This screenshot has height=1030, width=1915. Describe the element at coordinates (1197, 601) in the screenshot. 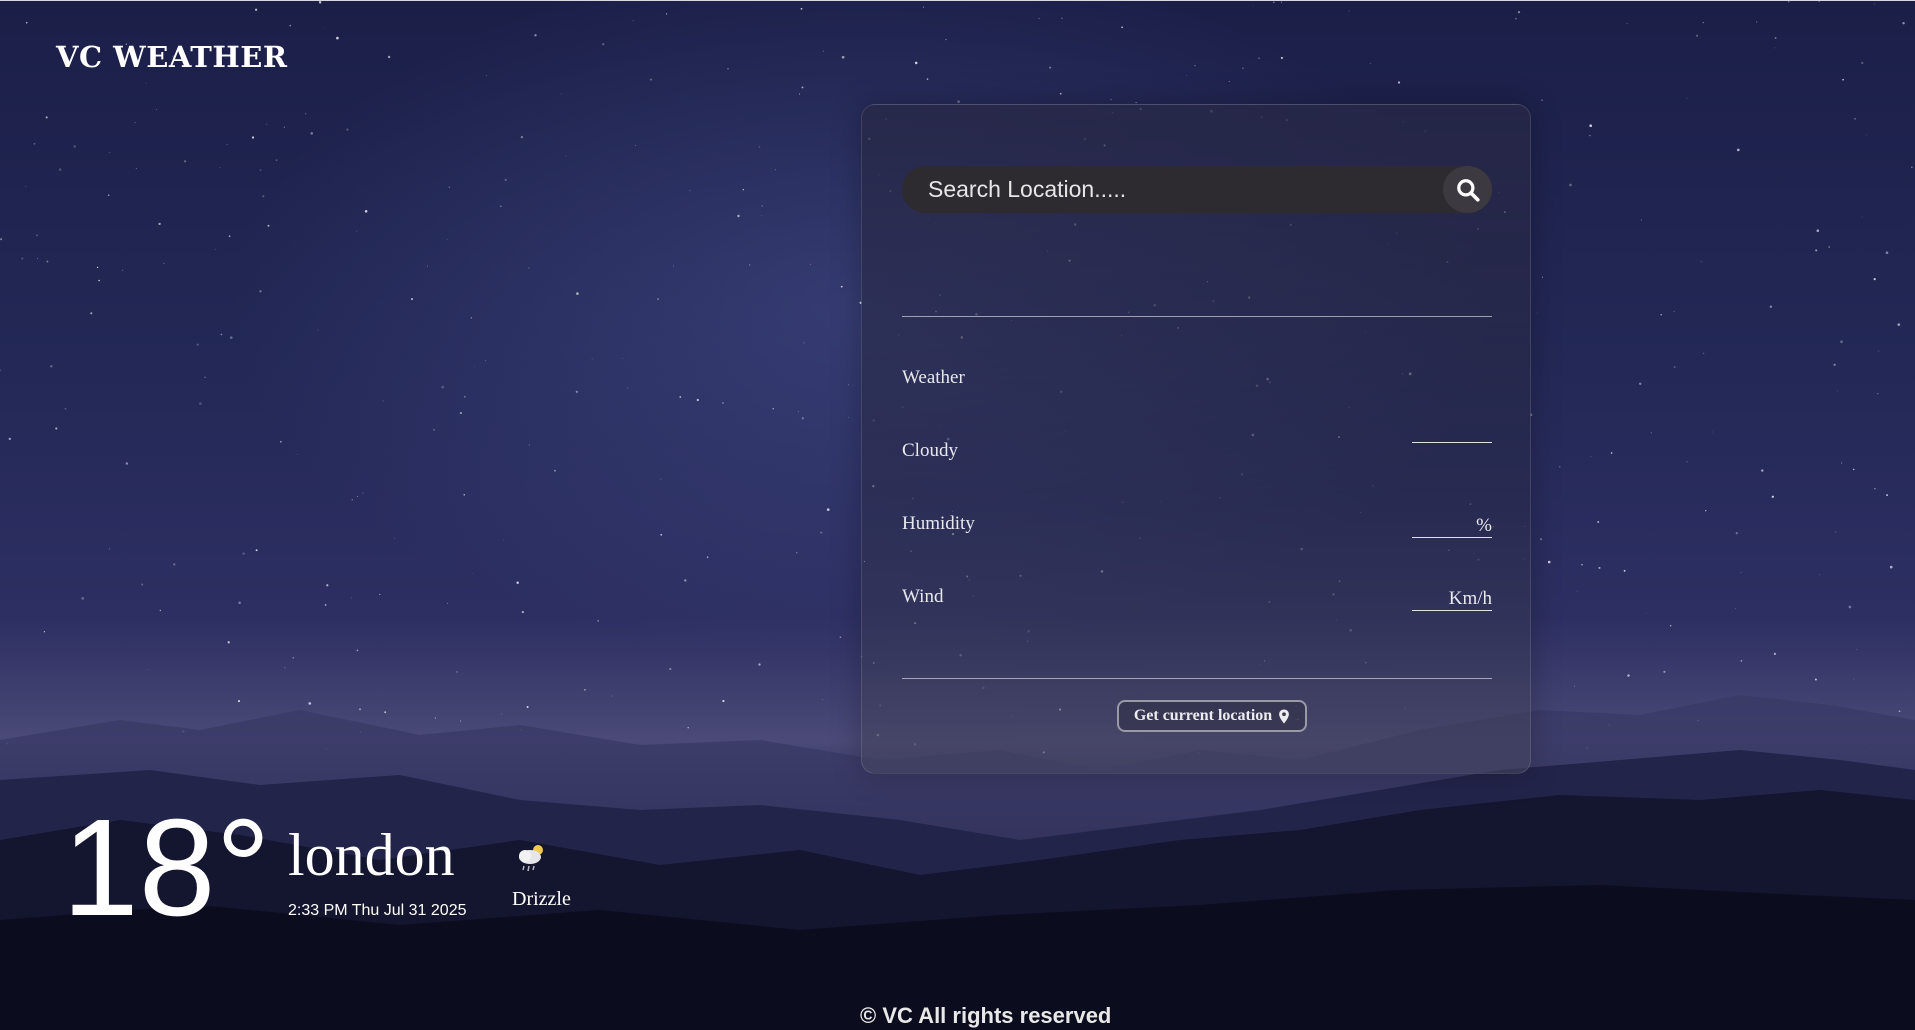

I see `detail-row-wind: Wind Km/h` at that location.